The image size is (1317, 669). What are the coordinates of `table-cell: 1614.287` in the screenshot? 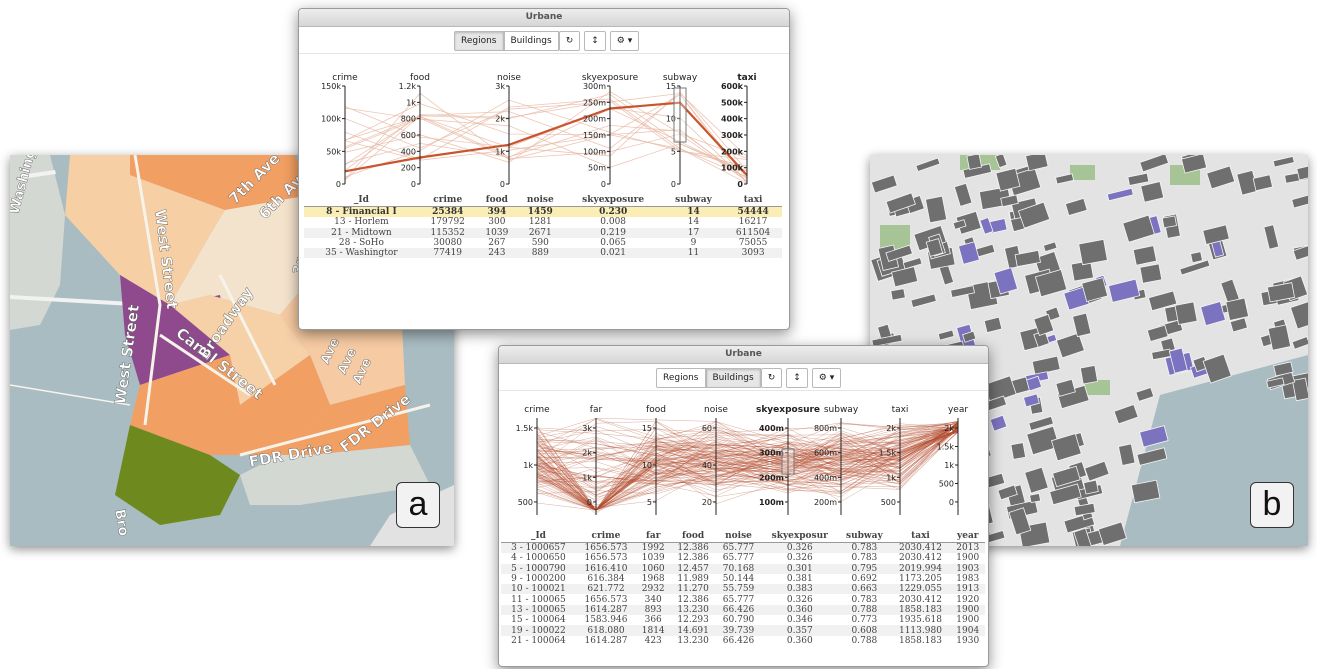 It's located at (605, 610).